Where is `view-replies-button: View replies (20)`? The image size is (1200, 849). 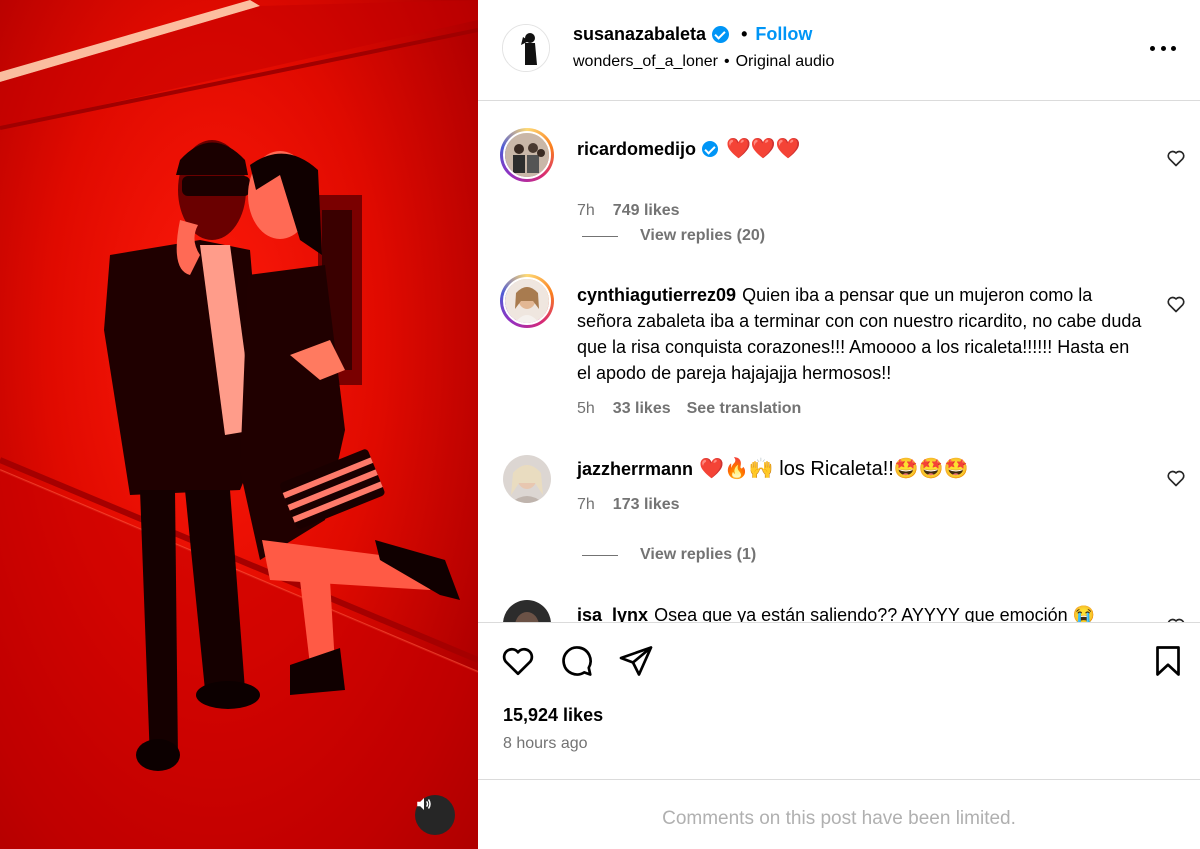
view-replies-button: View replies (20) is located at coordinates (673, 236).